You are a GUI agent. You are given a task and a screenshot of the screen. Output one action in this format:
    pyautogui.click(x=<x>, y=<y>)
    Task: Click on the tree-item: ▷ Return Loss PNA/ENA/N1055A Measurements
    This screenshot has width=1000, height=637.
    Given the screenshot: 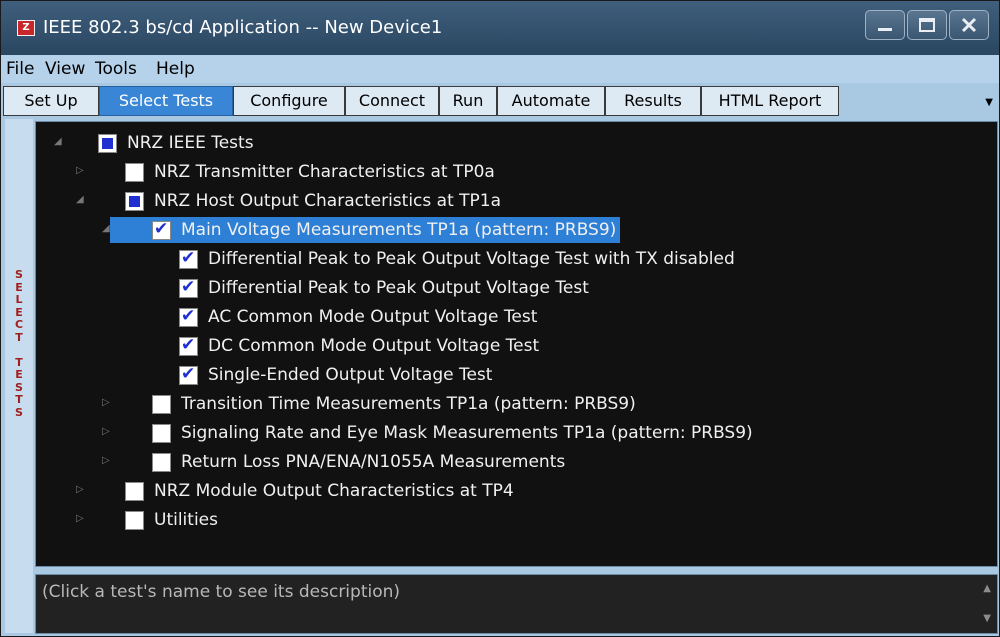 What is the action you would take?
    pyautogui.click(x=333, y=462)
    